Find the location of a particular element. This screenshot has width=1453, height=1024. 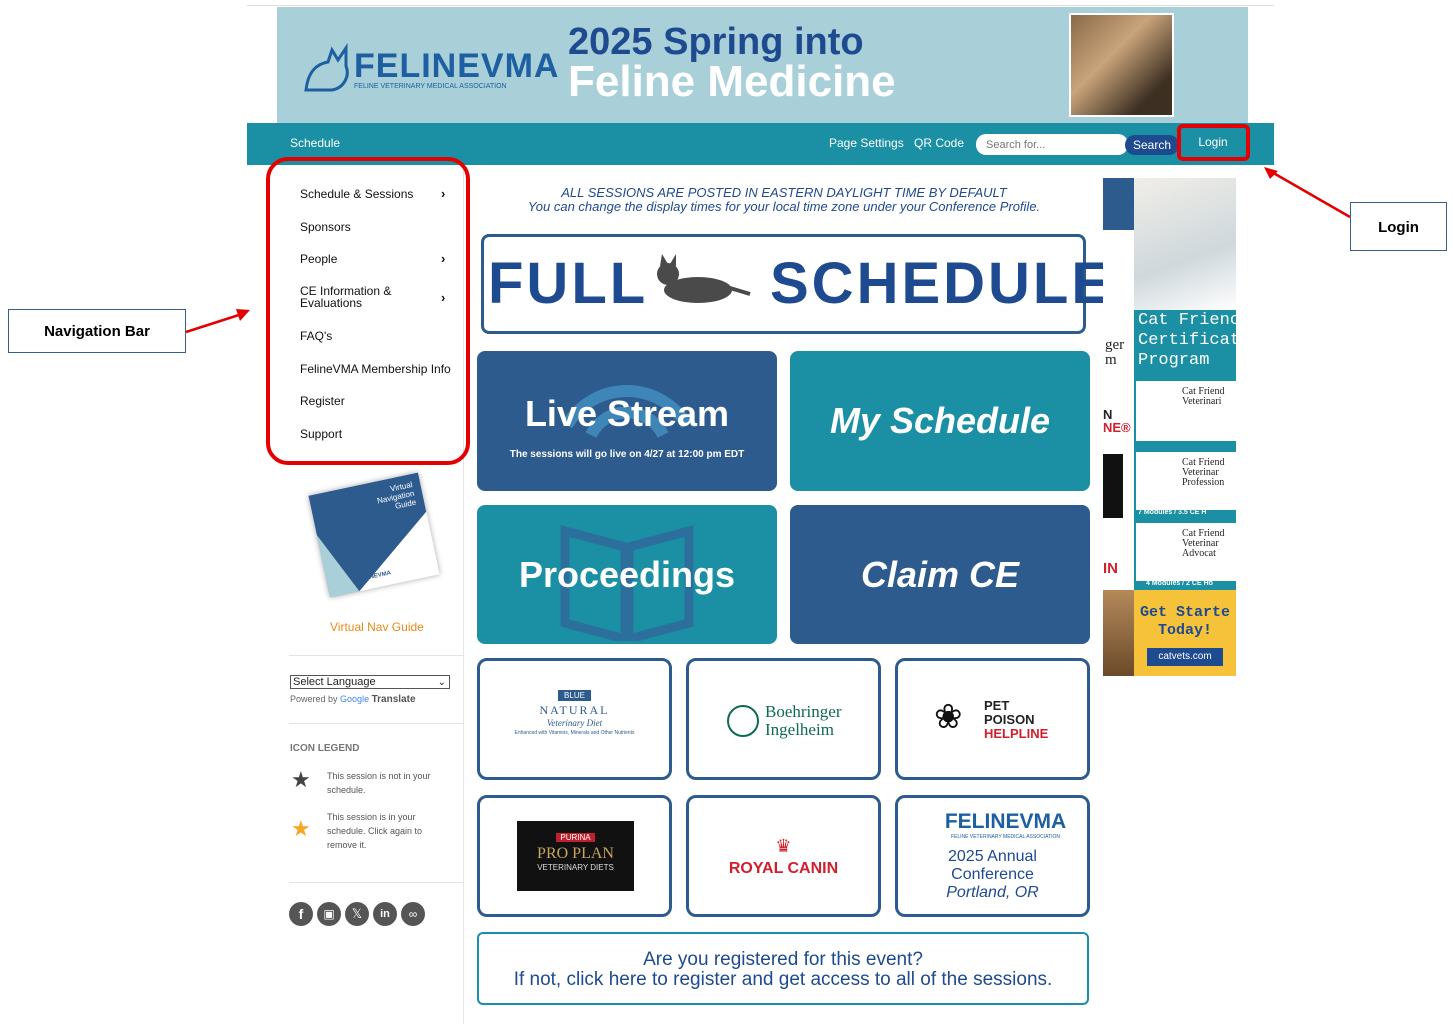

paw-icon: ❀ is located at coordinates (948, 717).